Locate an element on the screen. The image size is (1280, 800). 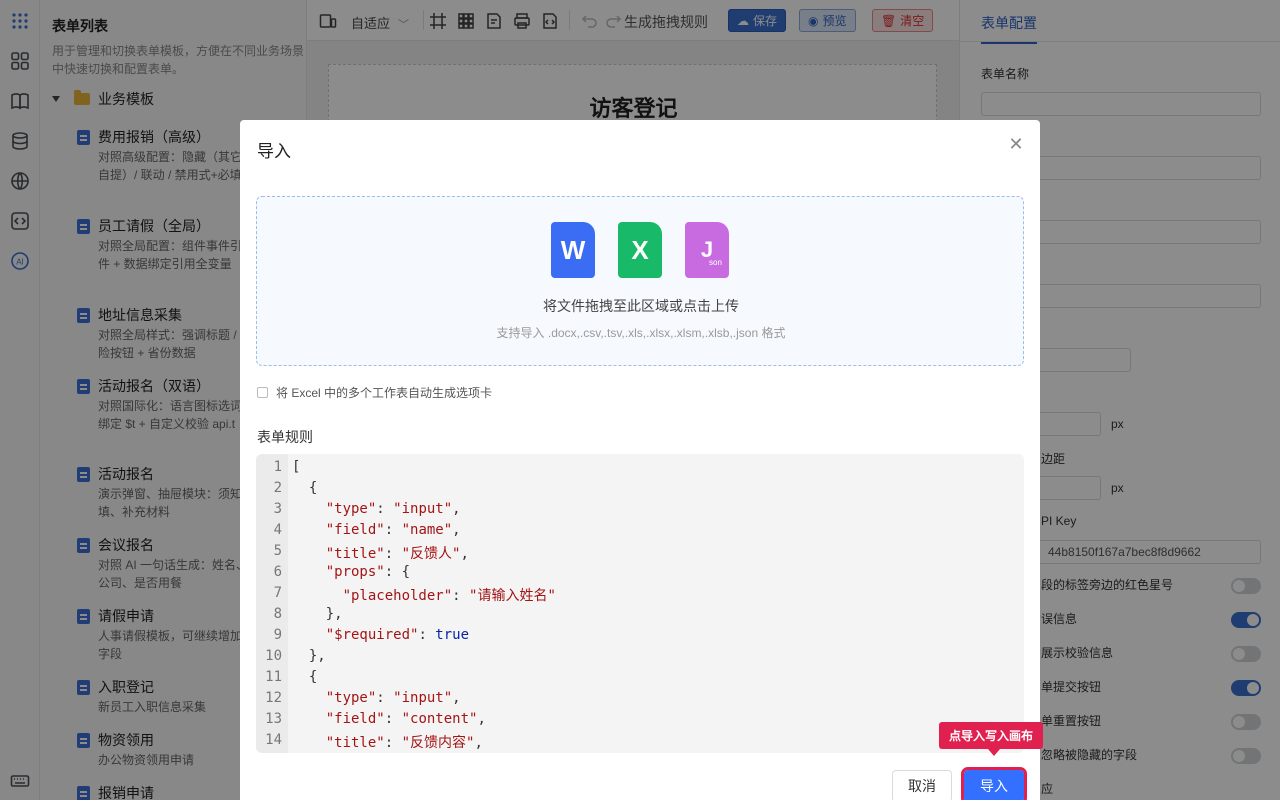
code-line: "title": "反馈内容", is located at coordinates (404, 743).